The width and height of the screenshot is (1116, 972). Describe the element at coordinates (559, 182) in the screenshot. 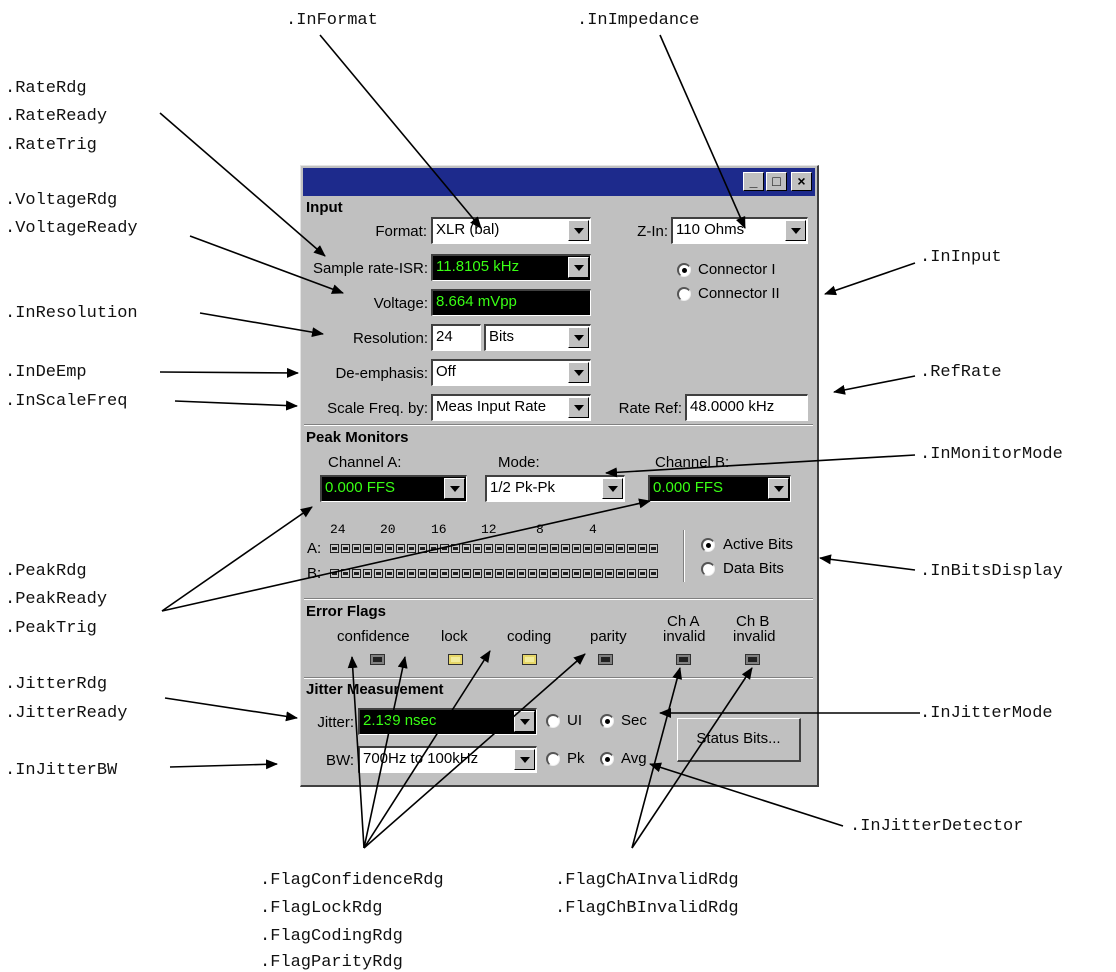

I see `title-bar: _ □ ×` at that location.